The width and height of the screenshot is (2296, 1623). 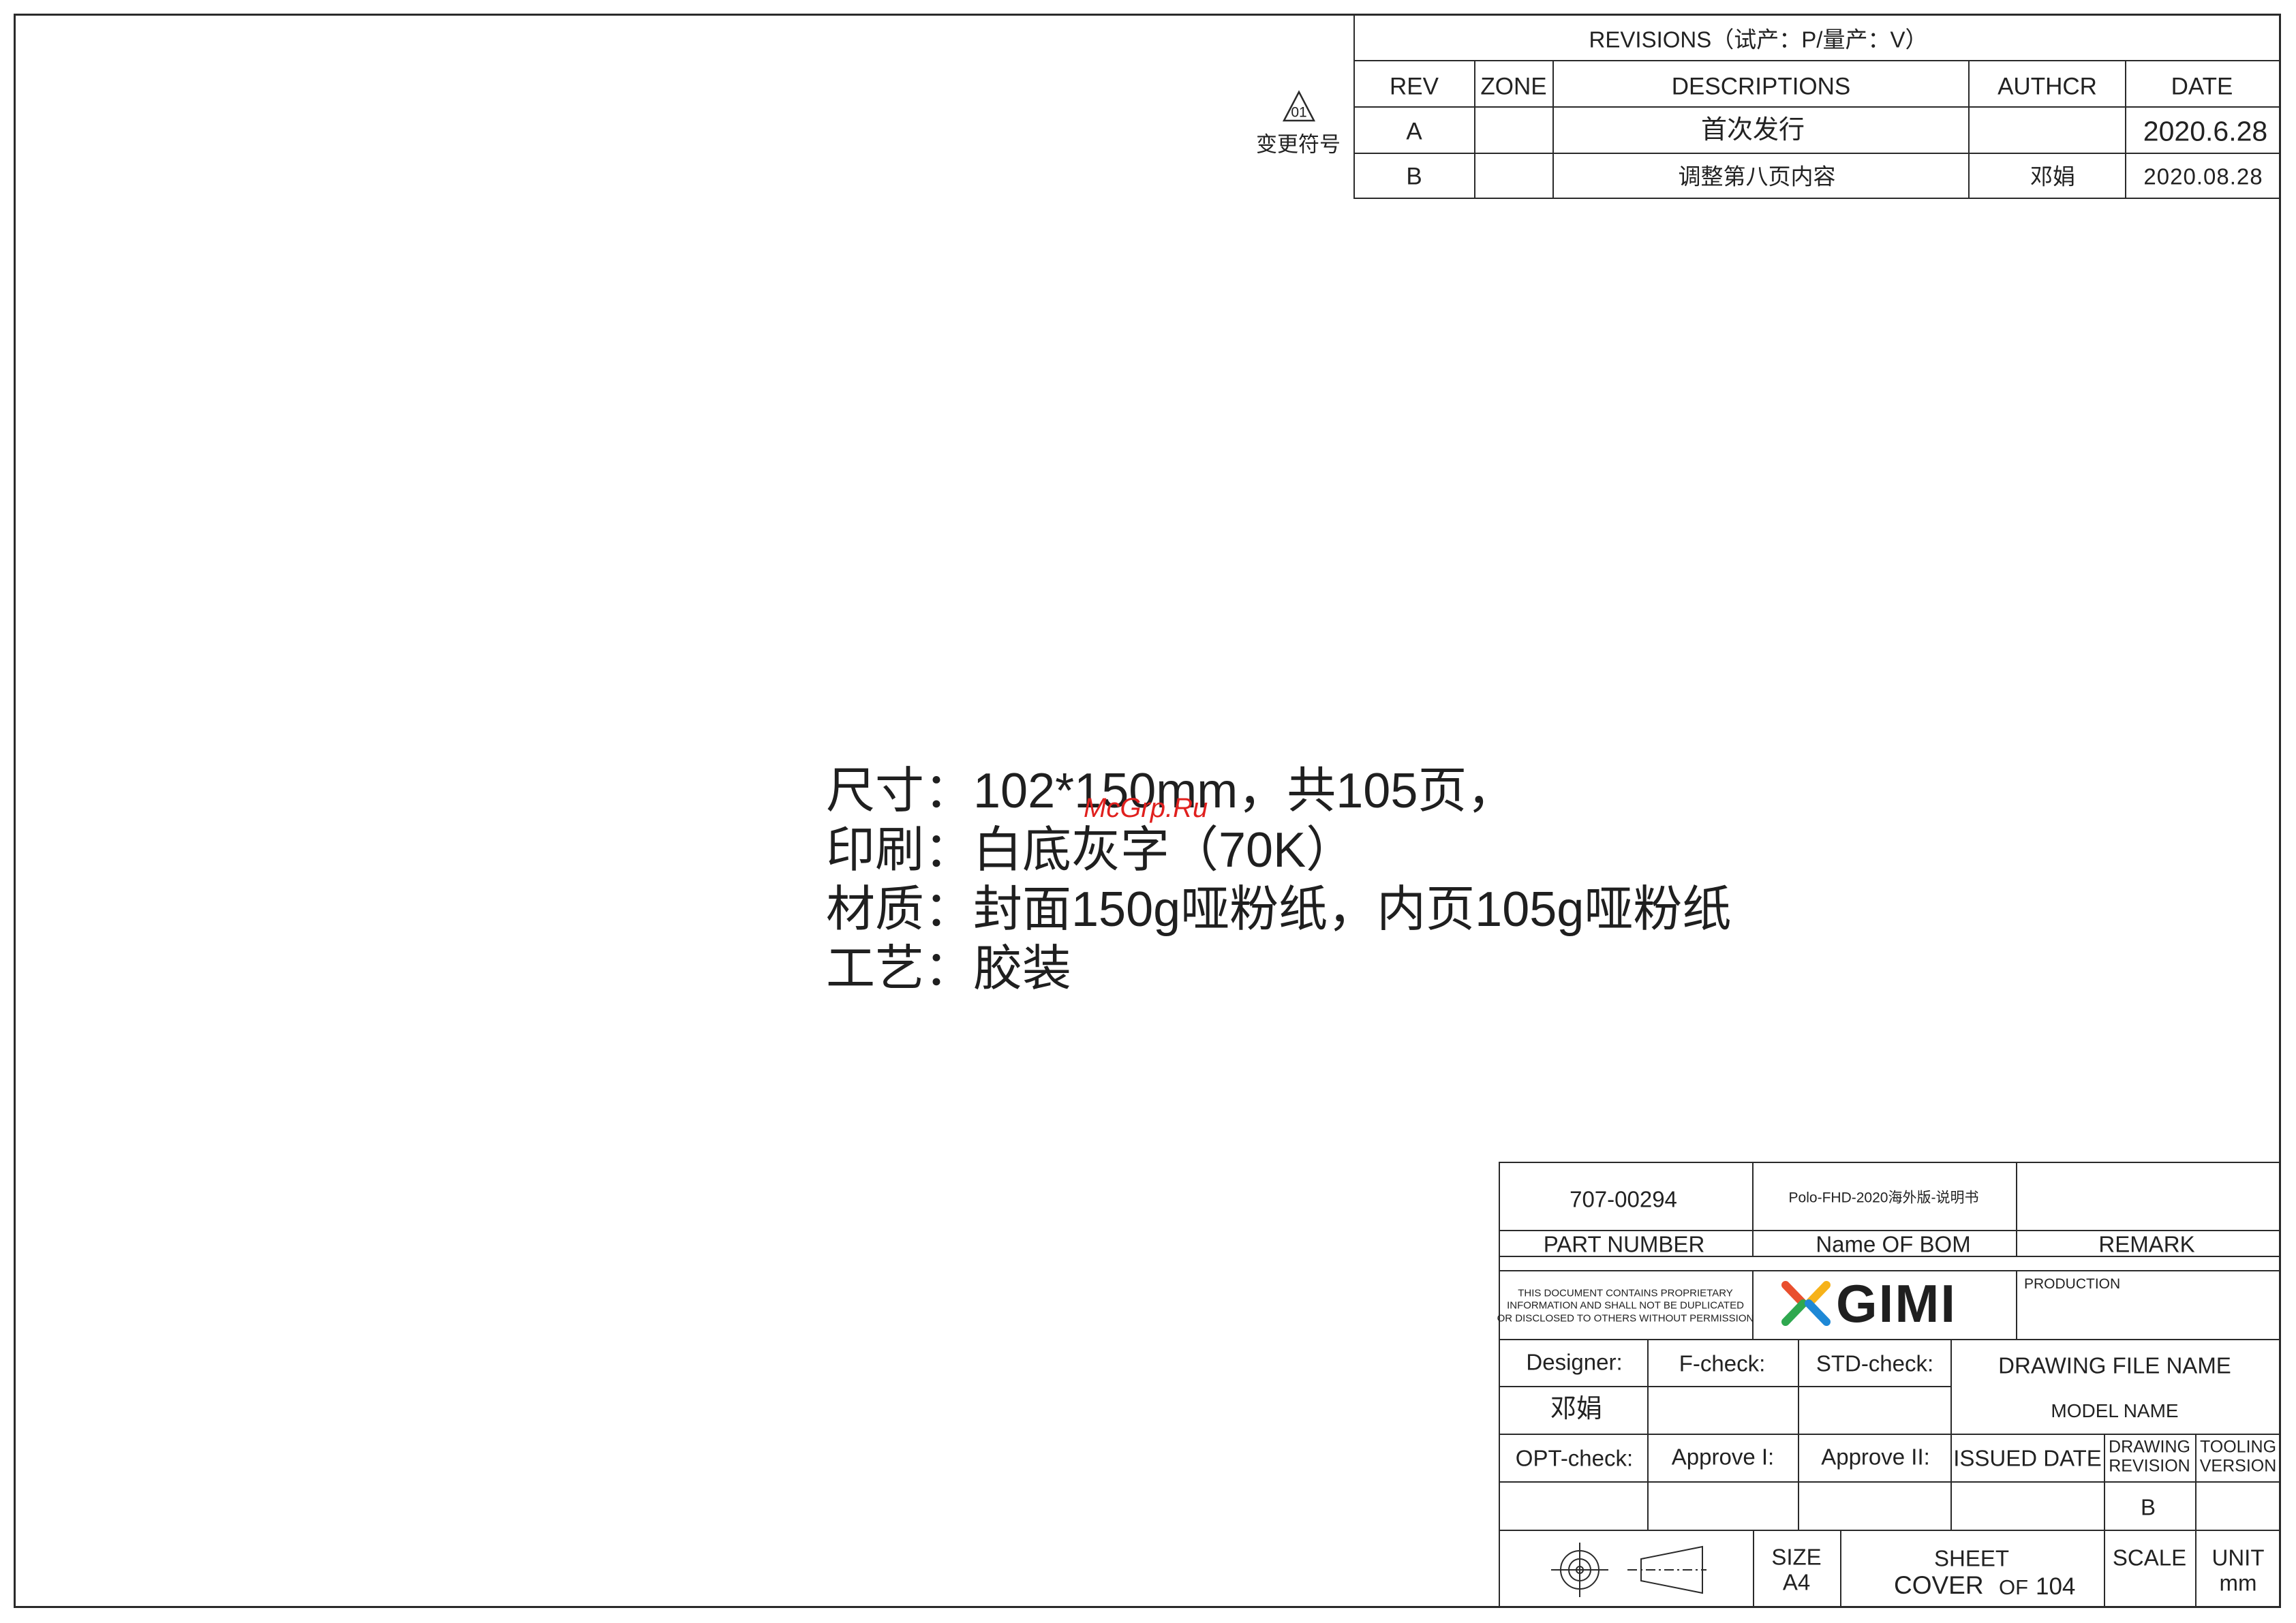 I want to click on production-label: PRODUCTION, so click(x=2072, y=1284).